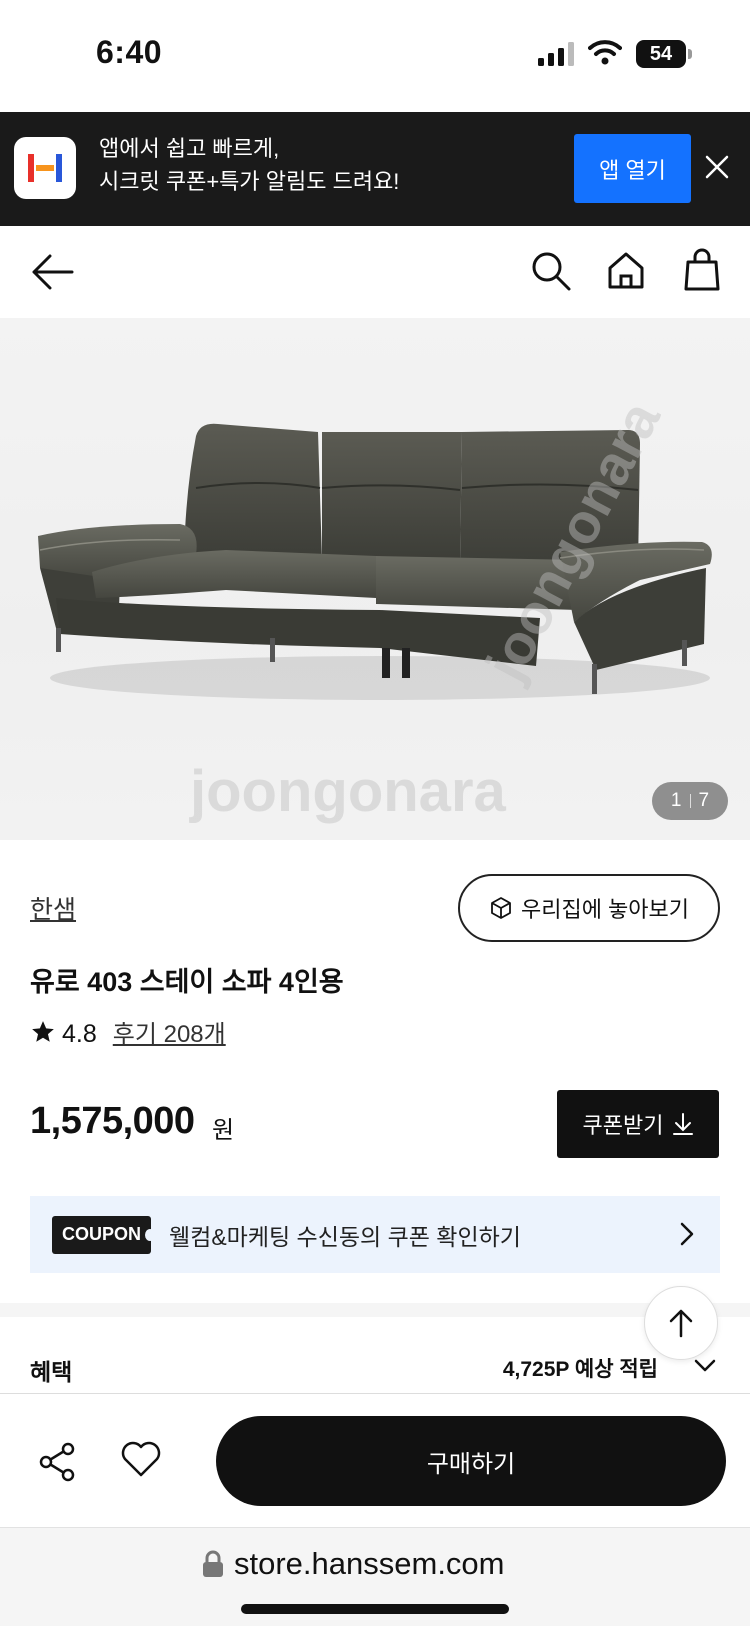 The height and width of the screenshot is (1626, 750). Describe the element at coordinates (375, 56) in the screenshot. I see `status-bar: 6:40 54` at that location.